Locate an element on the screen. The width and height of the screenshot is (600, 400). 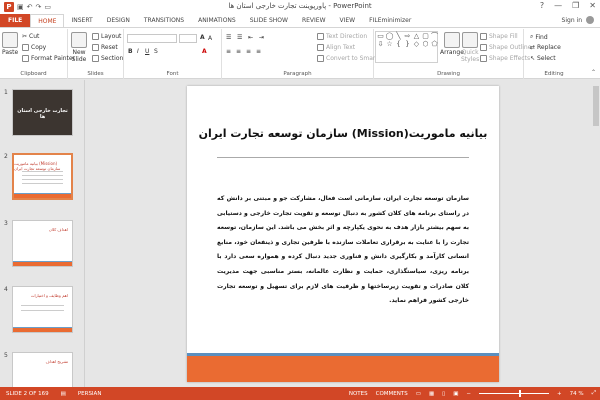
sign-in-link: Sign in is located at coordinates (572, 20).